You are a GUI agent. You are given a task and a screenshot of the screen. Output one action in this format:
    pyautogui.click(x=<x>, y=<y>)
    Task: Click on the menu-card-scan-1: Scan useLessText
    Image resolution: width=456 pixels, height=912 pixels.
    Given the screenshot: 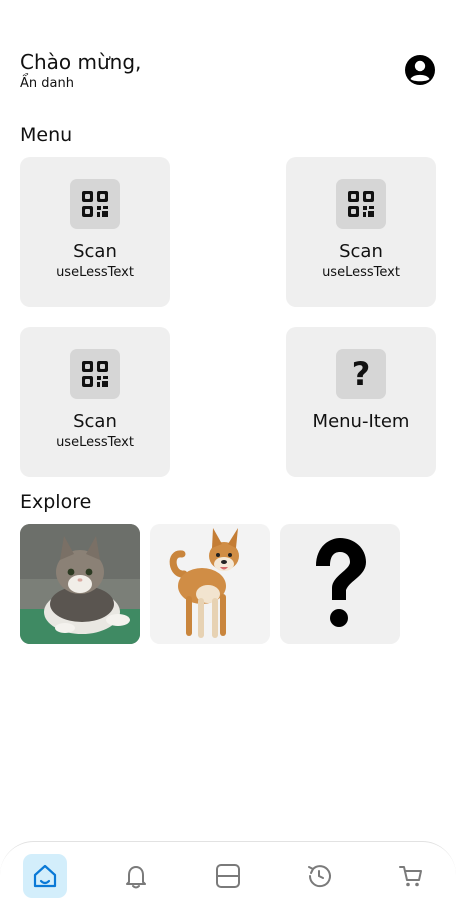 What is the action you would take?
    pyautogui.click(x=95, y=232)
    